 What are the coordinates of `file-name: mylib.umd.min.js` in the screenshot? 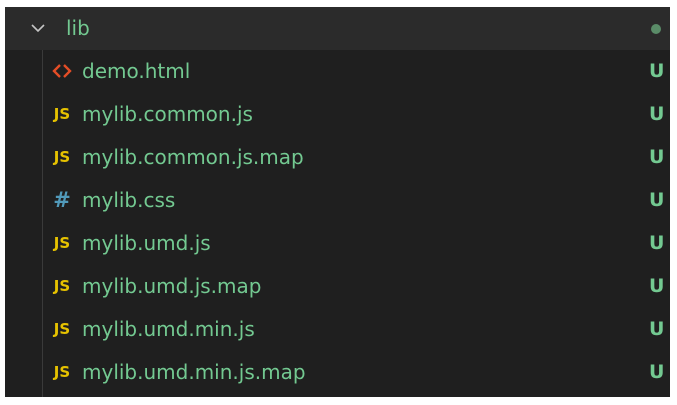 It's located at (168, 329).